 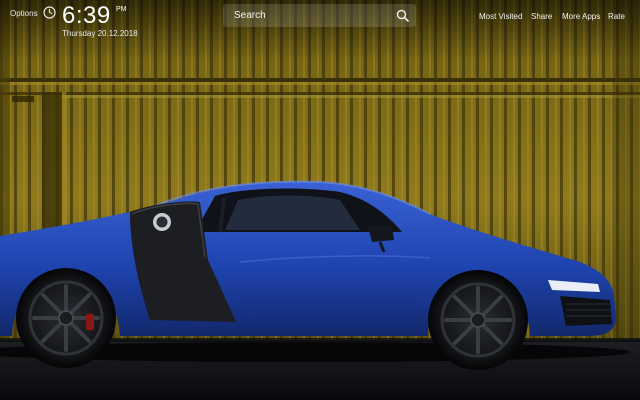 What do you see at coordinates (541, 16) in the screenshot?
I see `share-link: Share` at bounding box center [541, 16].